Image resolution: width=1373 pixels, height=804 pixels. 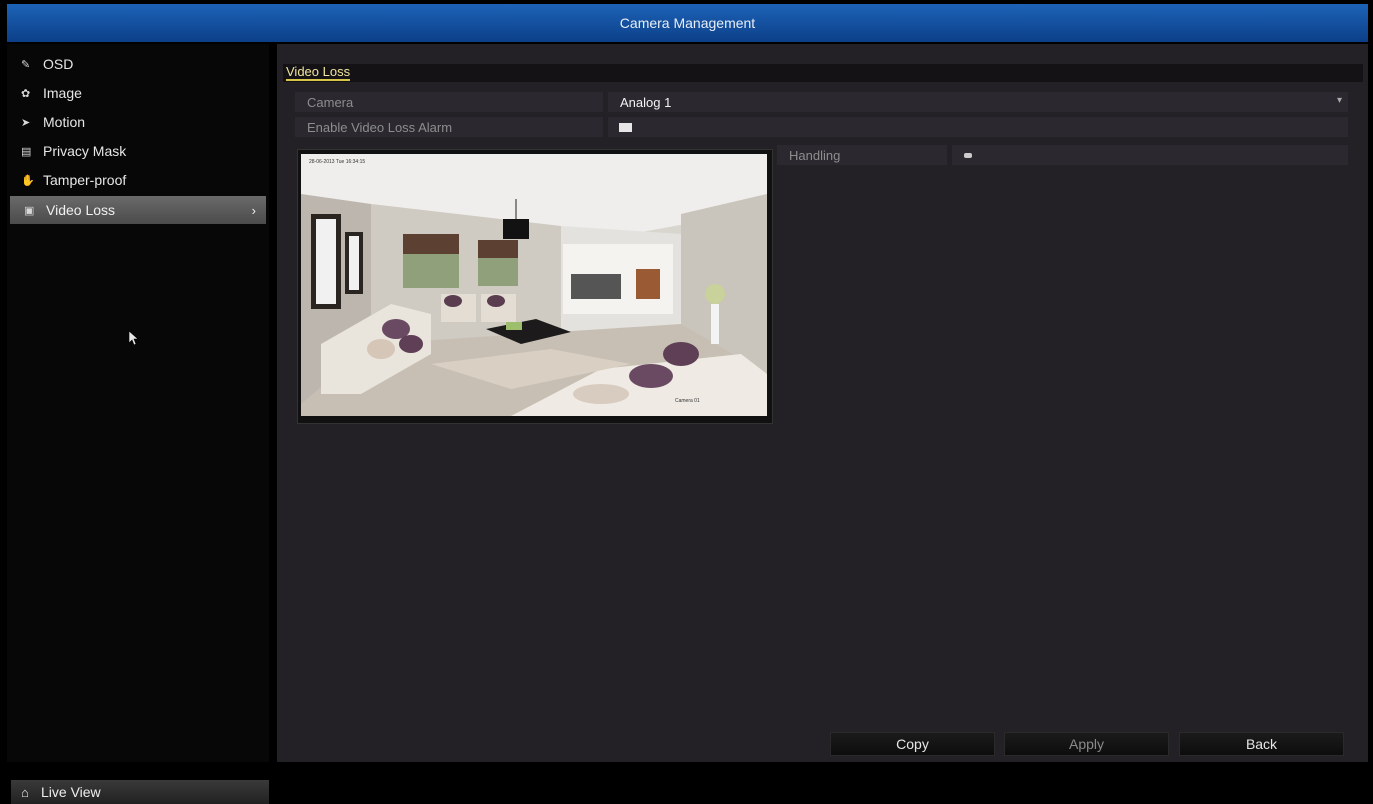 What do you see at coordinates (1261, 744) in the screenshot?
I see `back-button: Back` at bounding box center [1261, 744].